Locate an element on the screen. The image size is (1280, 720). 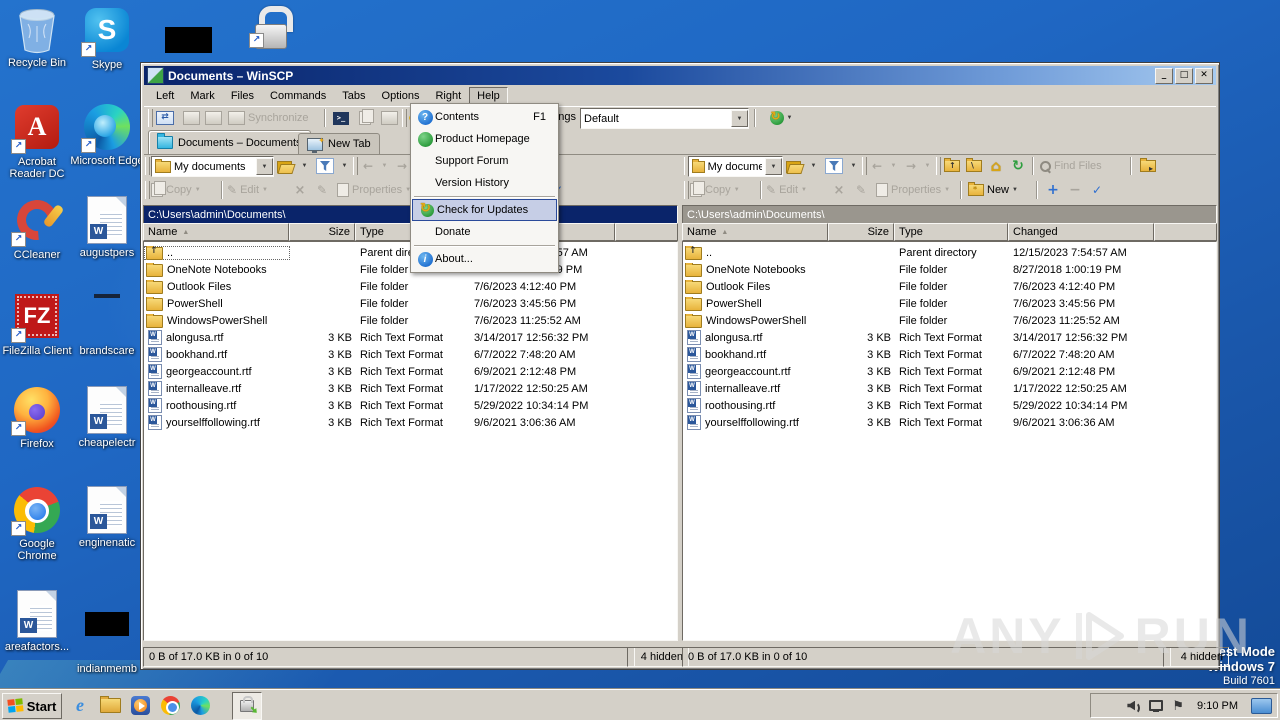
menu-item-support-forum: Support Forum is located at coordinates (484, 161).